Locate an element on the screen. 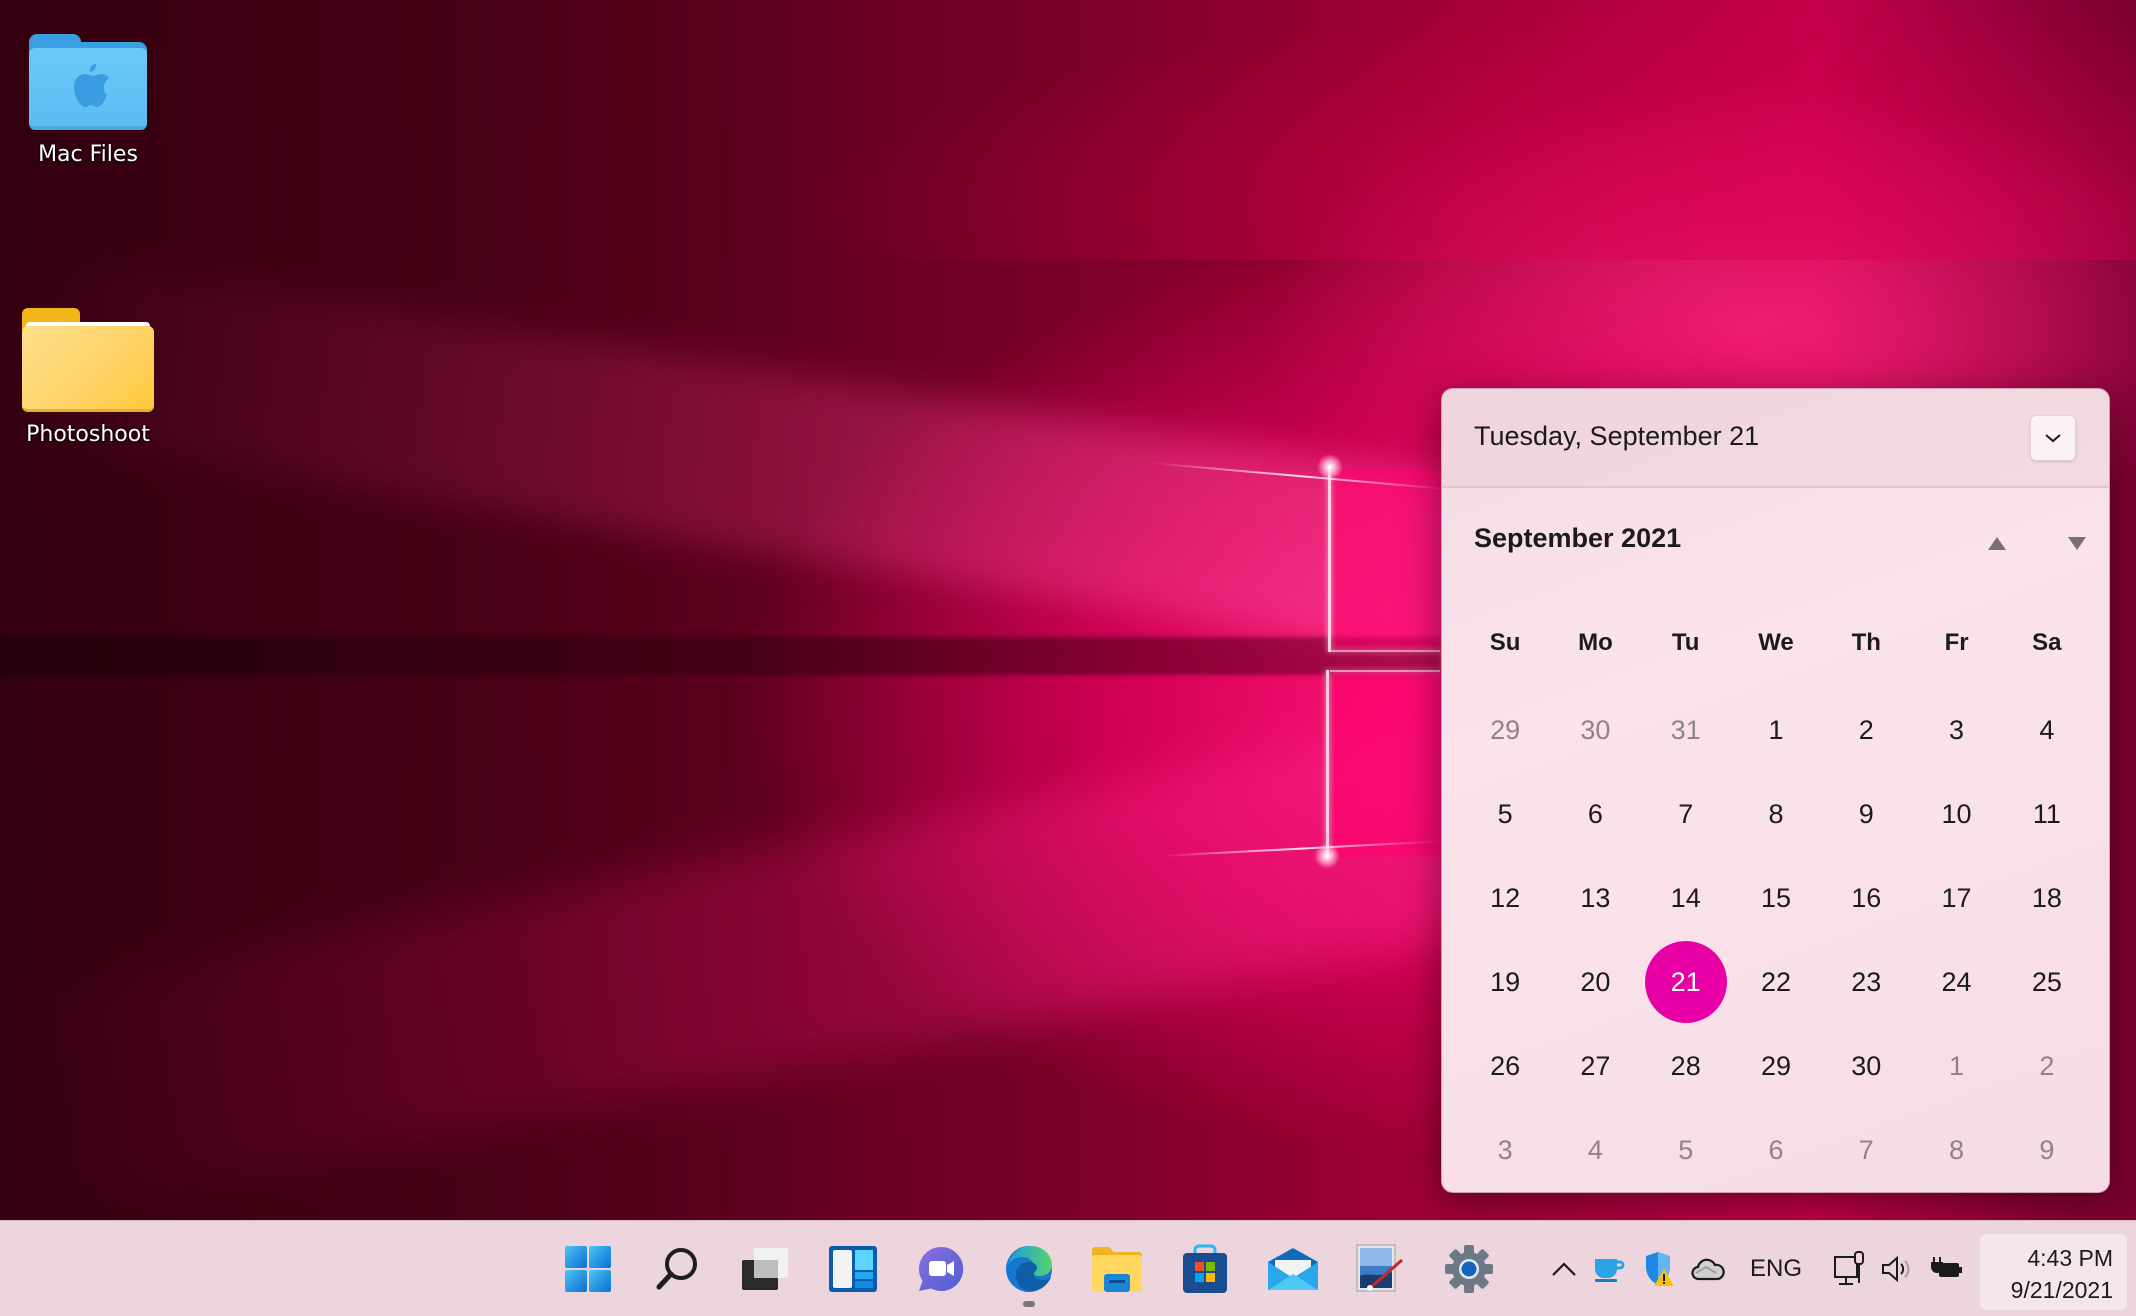  day-number: 23 is located at coordinates (1866, 981).